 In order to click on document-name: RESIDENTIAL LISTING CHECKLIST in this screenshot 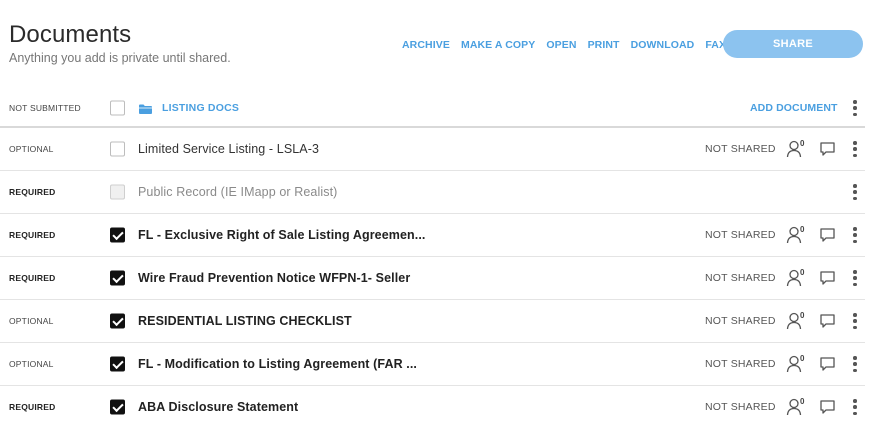, I will do `click(245, 321)`.